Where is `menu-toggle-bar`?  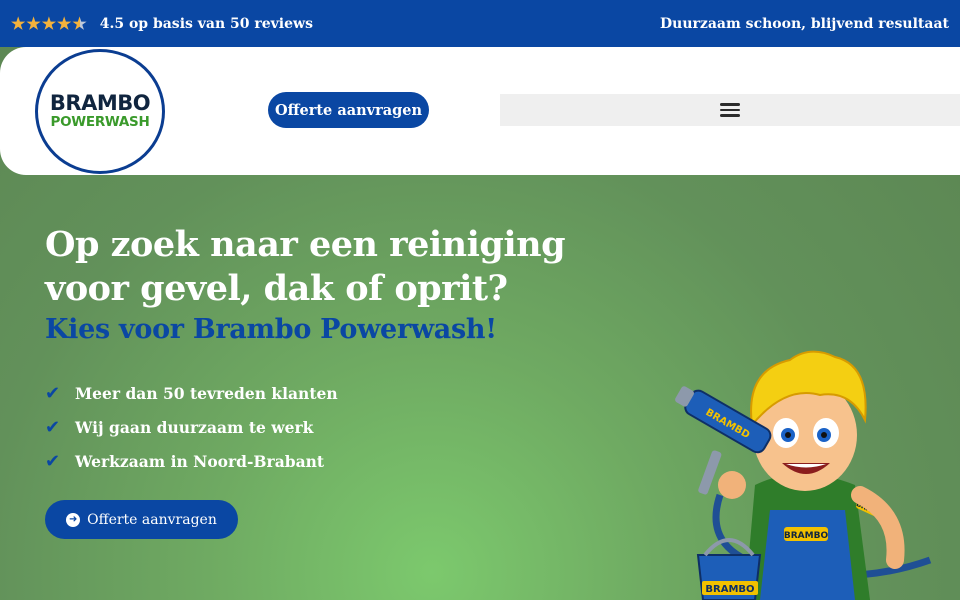 menu-toggle-bar is located at coordinates (730, 110).